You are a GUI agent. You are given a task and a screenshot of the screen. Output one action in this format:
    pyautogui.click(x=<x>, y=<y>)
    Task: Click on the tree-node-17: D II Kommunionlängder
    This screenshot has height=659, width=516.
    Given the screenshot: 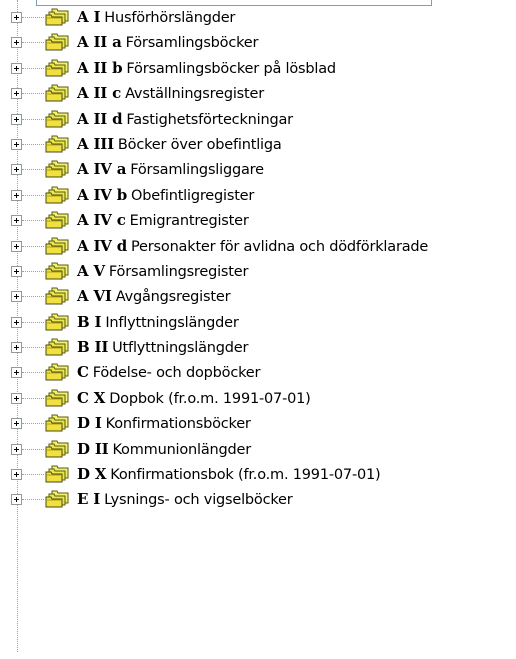 What is the action you would take?
    pyautogui.click(x=258, y=449)
    